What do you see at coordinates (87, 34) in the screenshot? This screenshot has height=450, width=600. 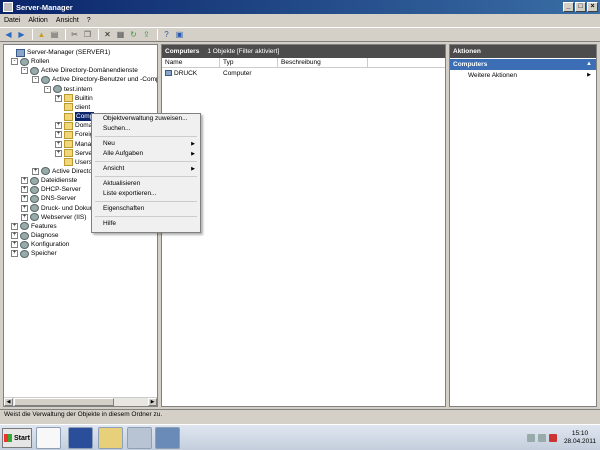 I see `copy-icon: ❐` at bounding box center [87, 34].